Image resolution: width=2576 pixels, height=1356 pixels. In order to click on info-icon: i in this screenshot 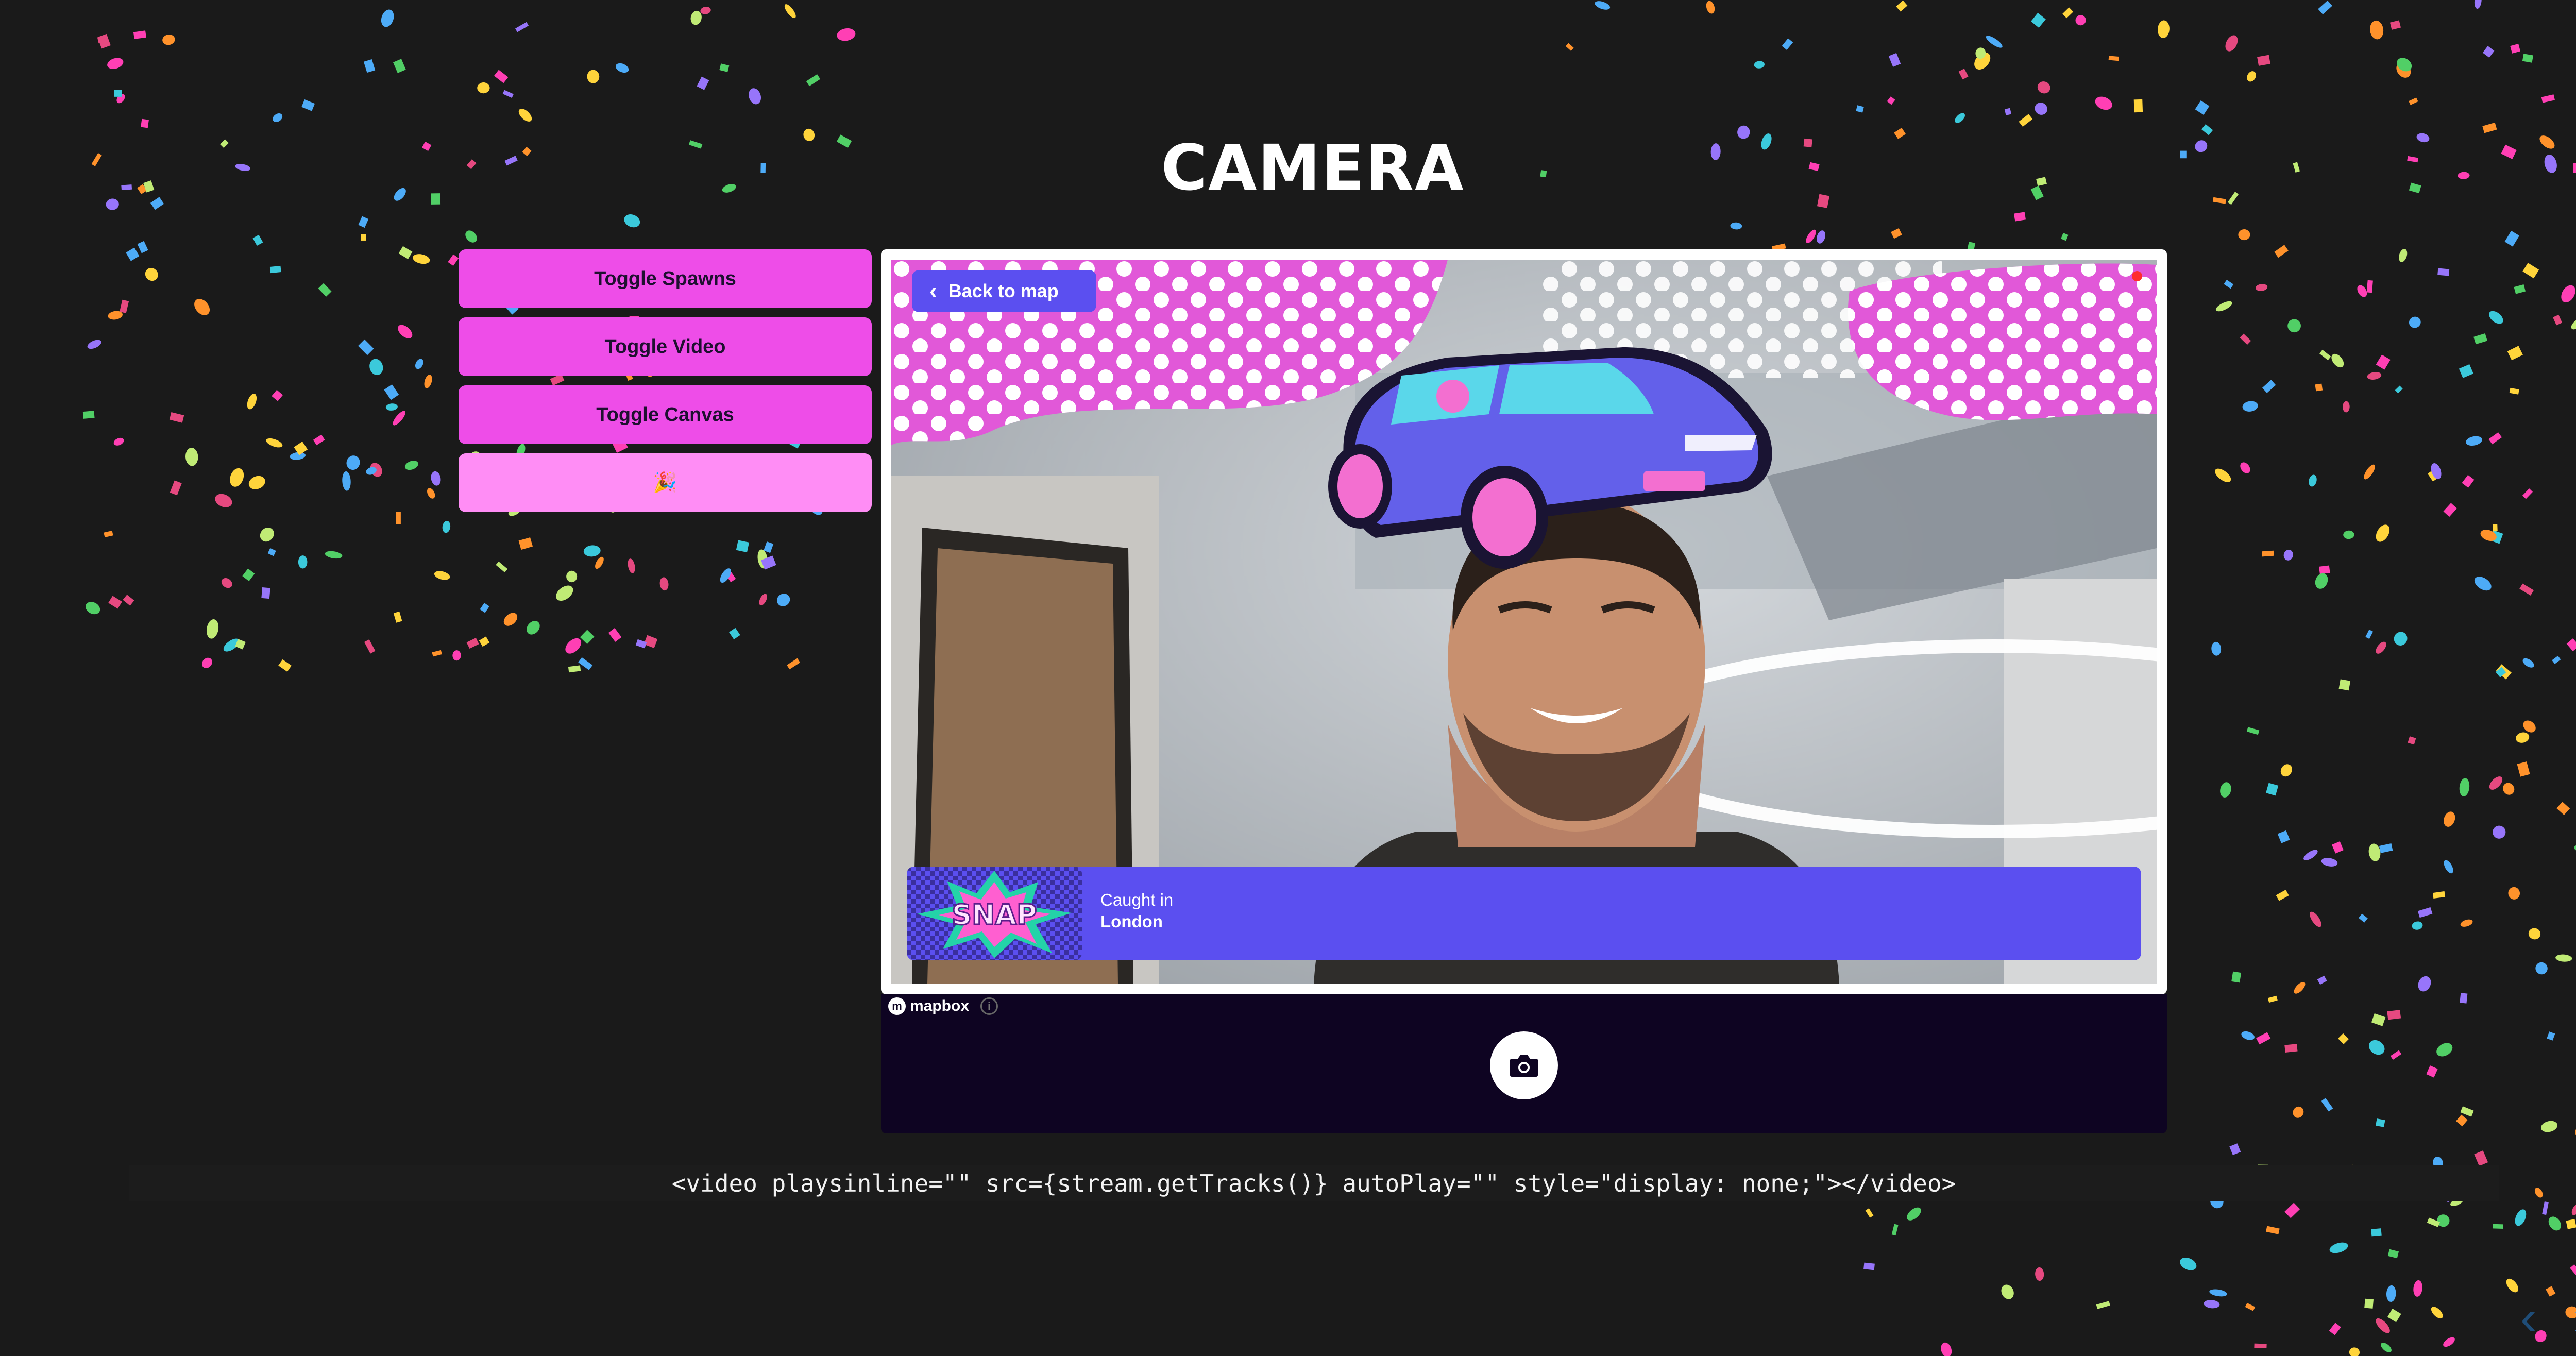, I will do `click(989, 1006)`.